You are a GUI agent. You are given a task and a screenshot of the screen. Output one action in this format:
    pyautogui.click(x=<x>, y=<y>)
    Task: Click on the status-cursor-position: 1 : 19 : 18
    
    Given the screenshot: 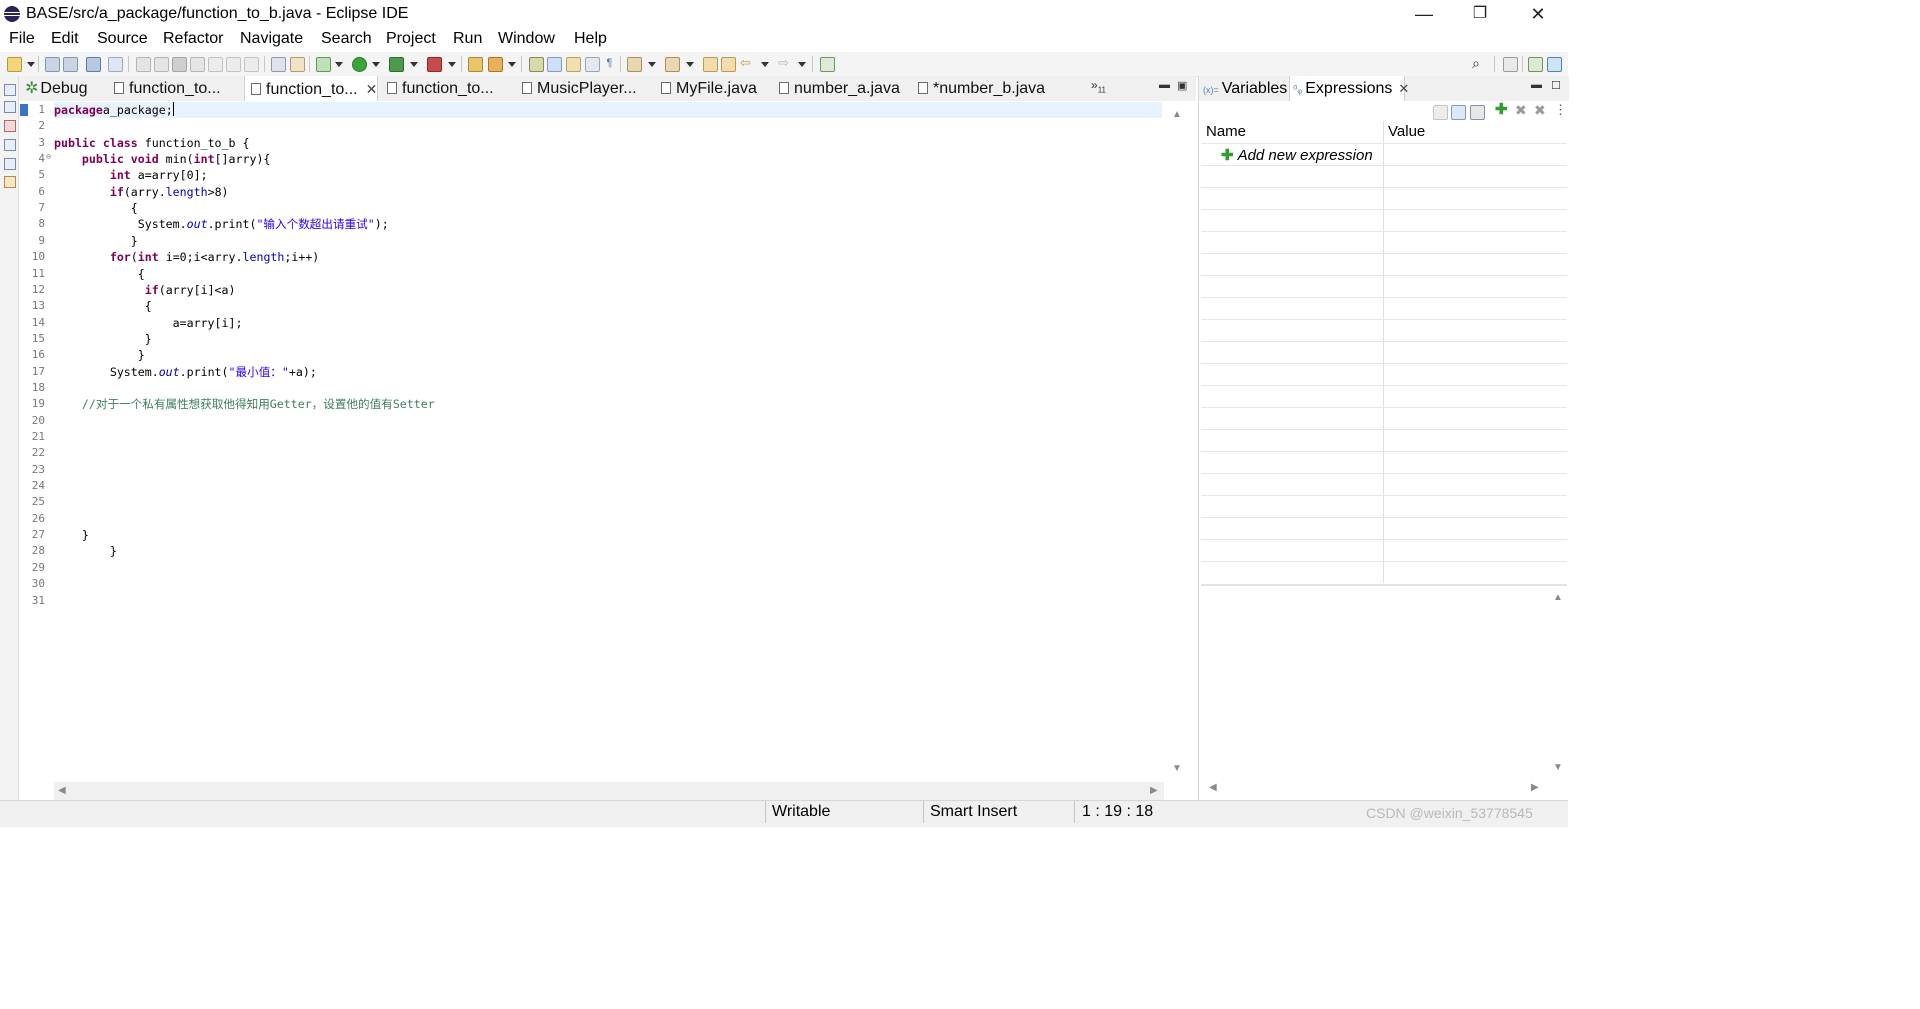 What is the action you would take?
    pyautogui.click(x=1117, y=812)
    